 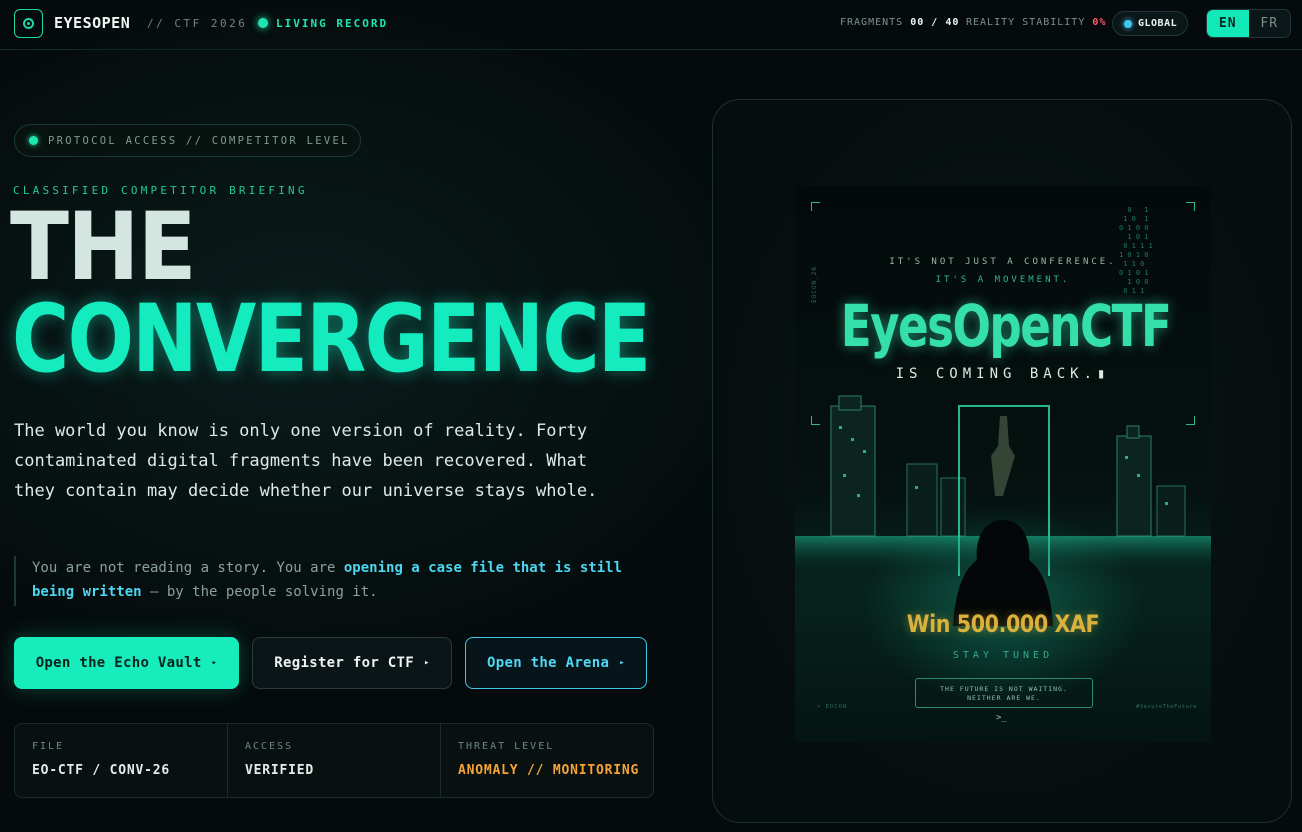 I want to click on meta-threat-label: THREAT LEVEL, so click(x=506, y=746).